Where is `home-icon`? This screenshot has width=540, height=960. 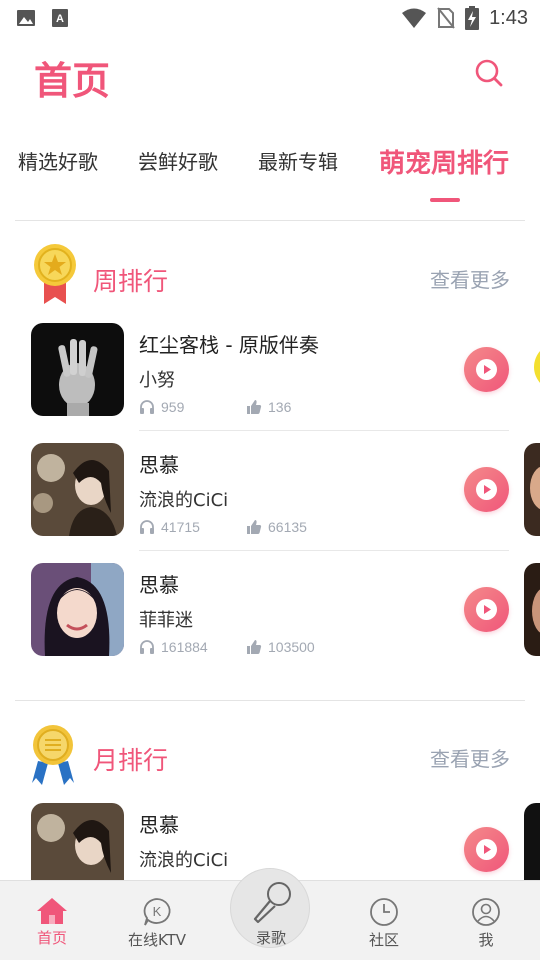
home-icon is located at coordinates (52, 911).